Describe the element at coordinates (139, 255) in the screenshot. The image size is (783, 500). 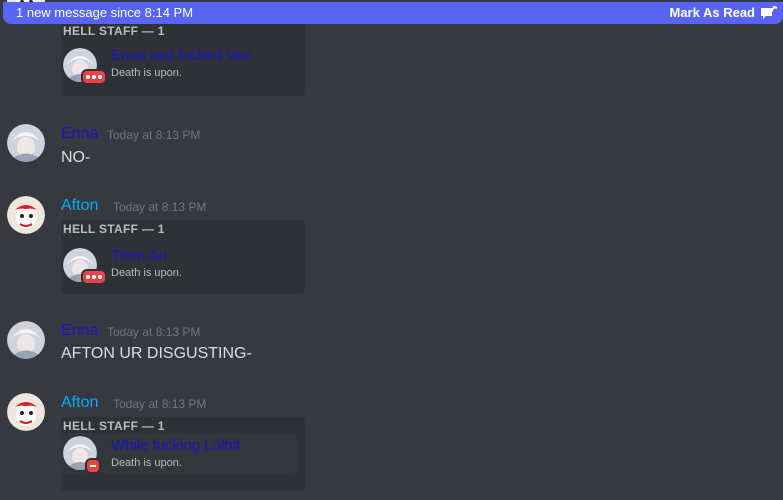
I see `embed-member-name: Then Ari` at that location.